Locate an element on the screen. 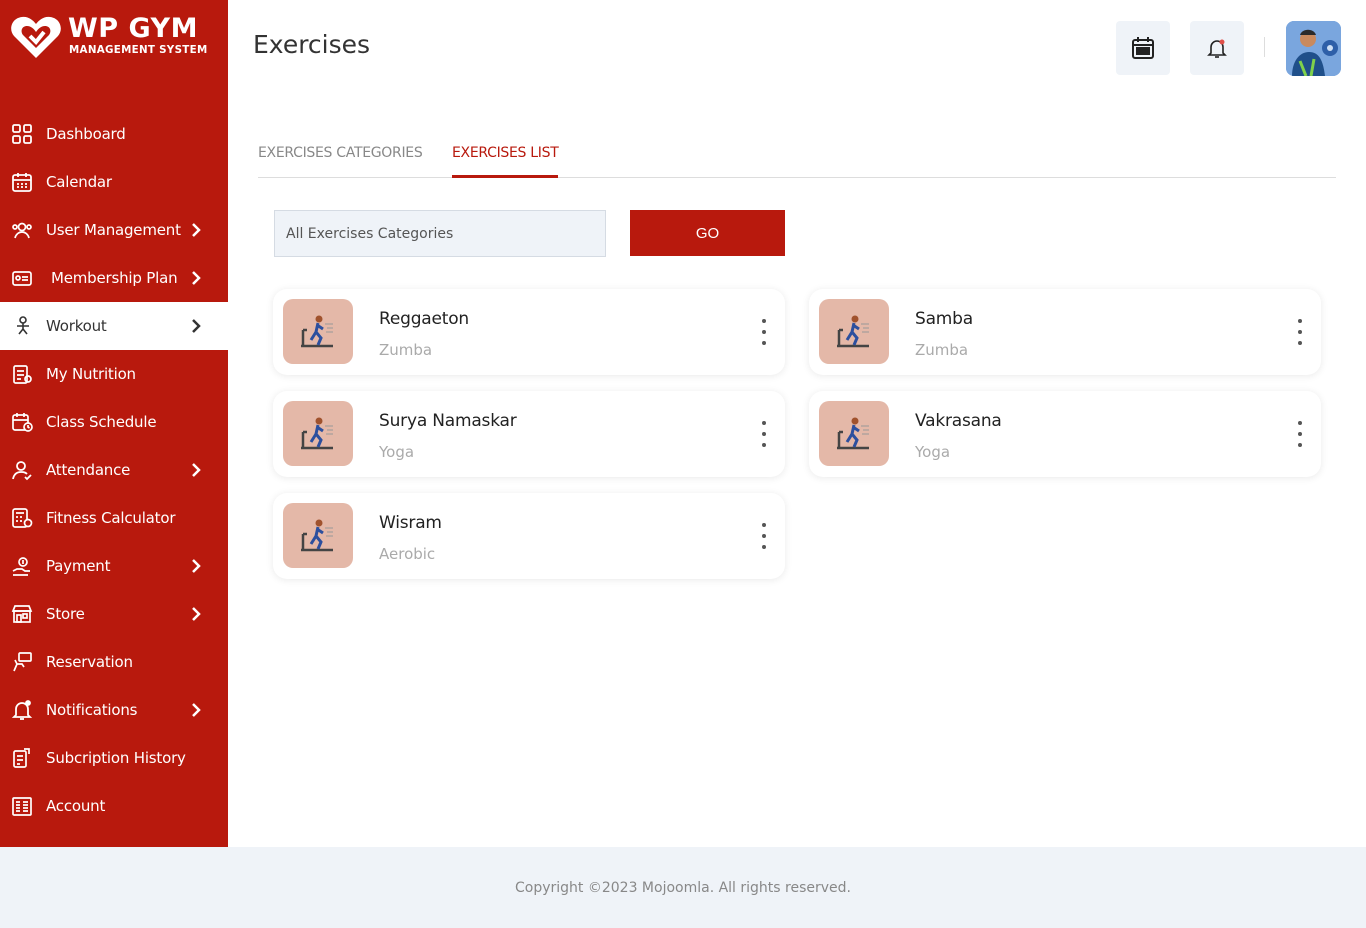 This screenshot has width=1366, height=928. sidebar-item-my-nutrition: My Nutrition is located at coordinates (114, 374).